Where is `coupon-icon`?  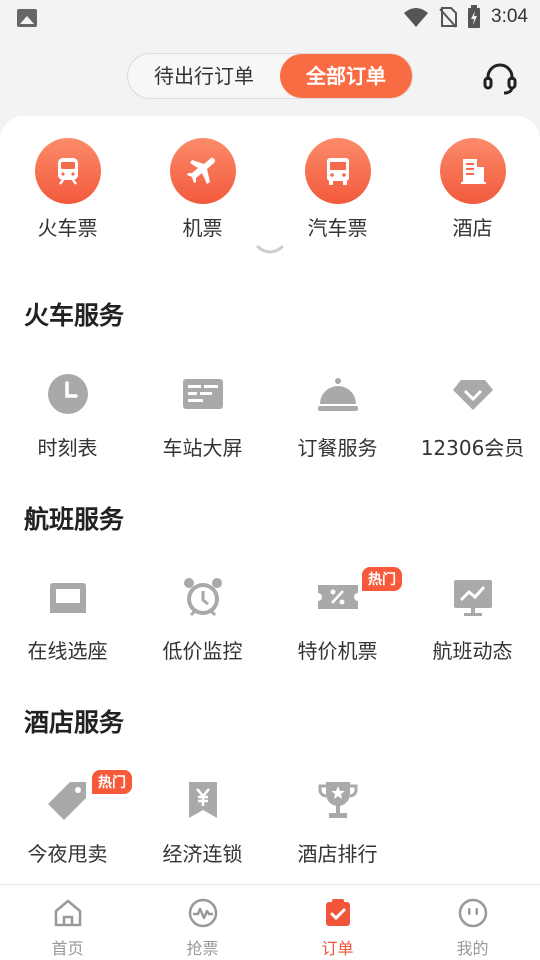
coupon-icon is located at coordinates (338, 597).